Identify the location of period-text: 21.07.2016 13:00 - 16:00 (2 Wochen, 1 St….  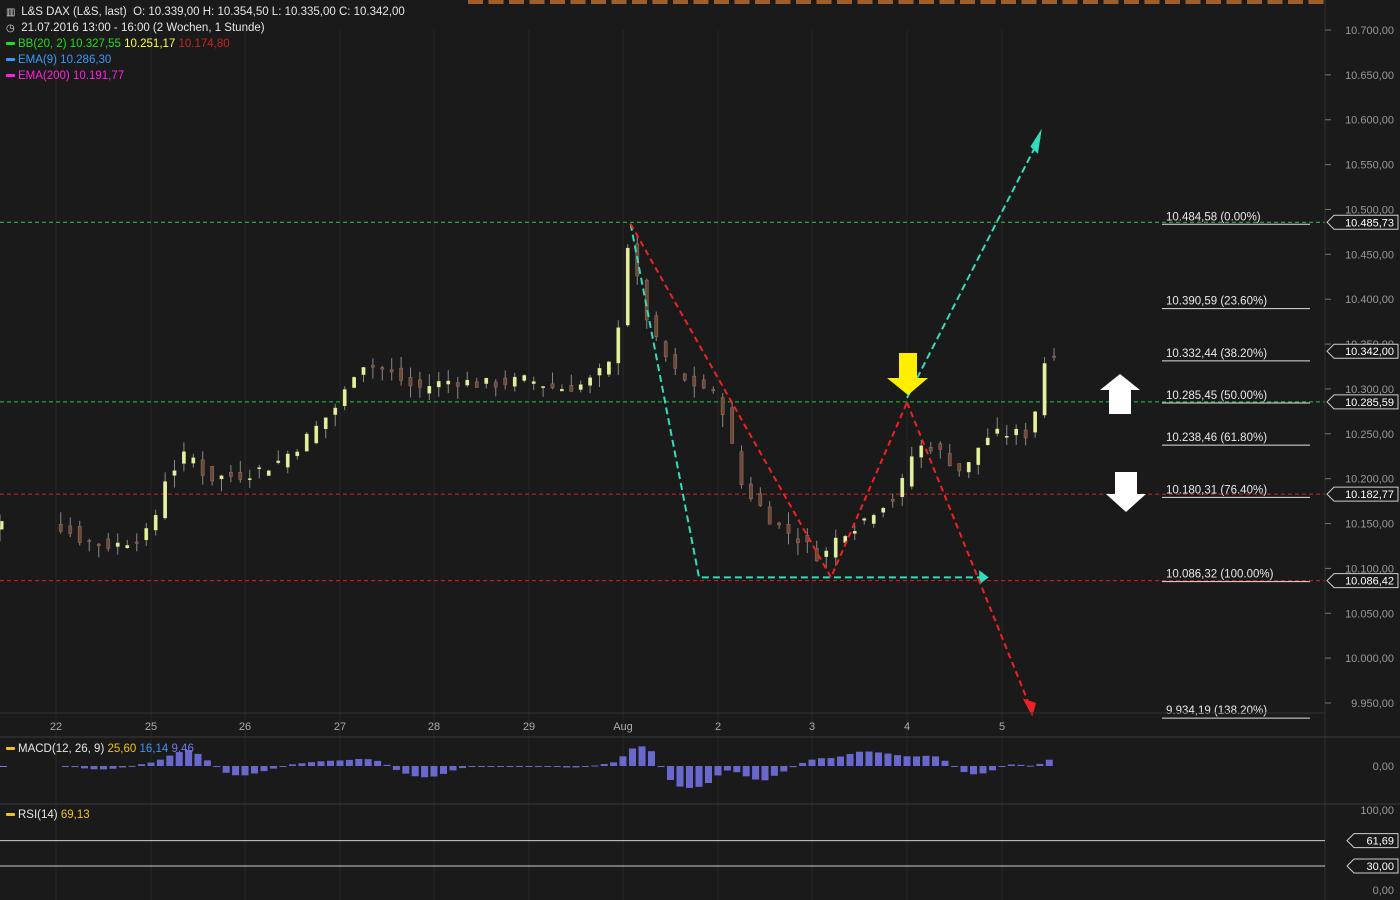
(143, 28).